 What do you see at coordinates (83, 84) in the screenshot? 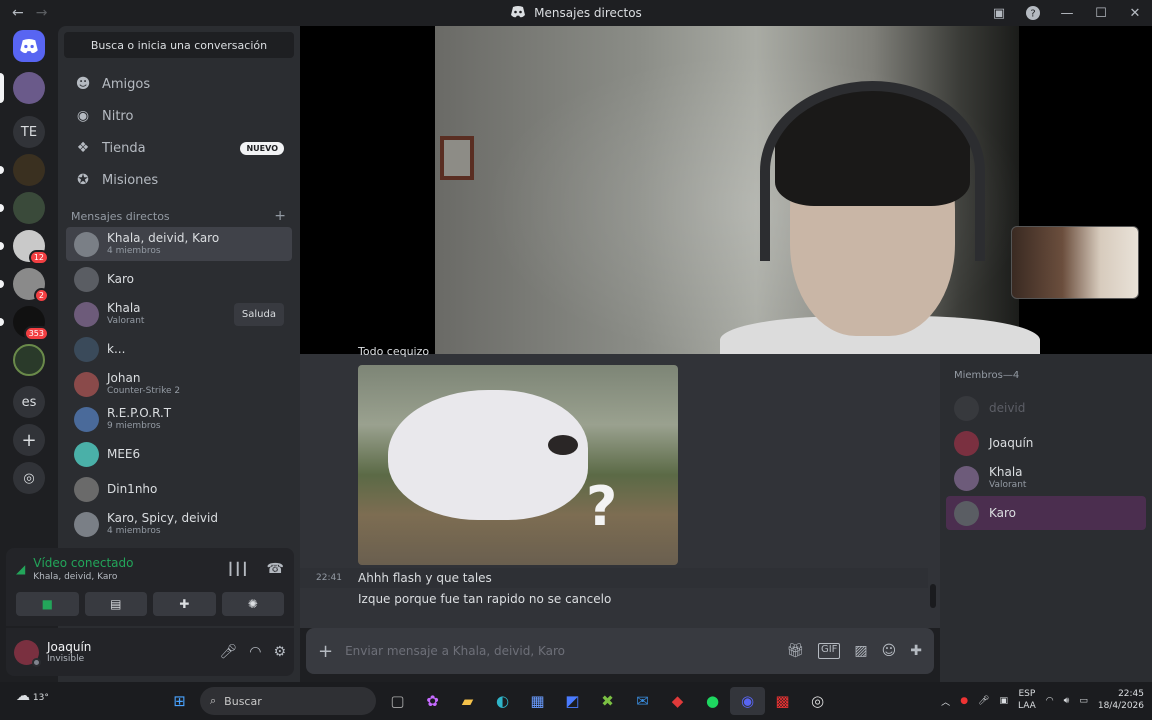
I see `friends-icon: ☻` at bounding box center [83, 84].